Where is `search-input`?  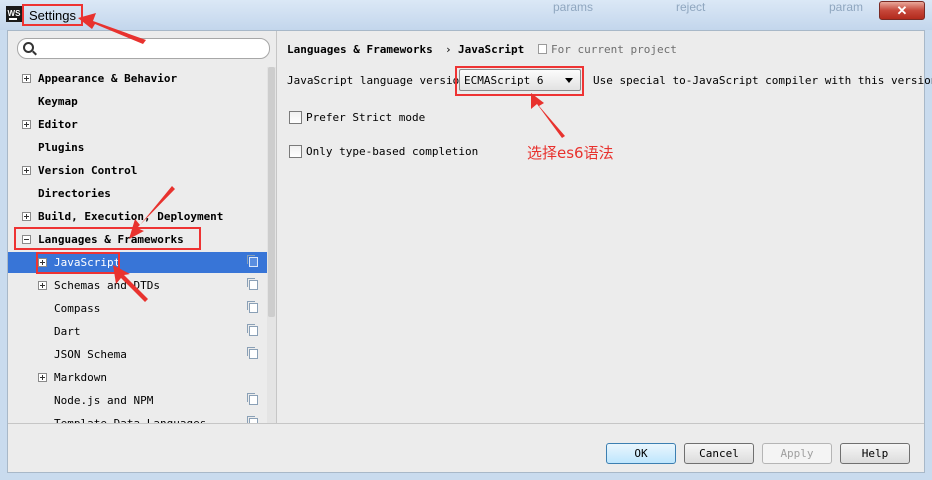
search-input is located at coordinates (152, 48).